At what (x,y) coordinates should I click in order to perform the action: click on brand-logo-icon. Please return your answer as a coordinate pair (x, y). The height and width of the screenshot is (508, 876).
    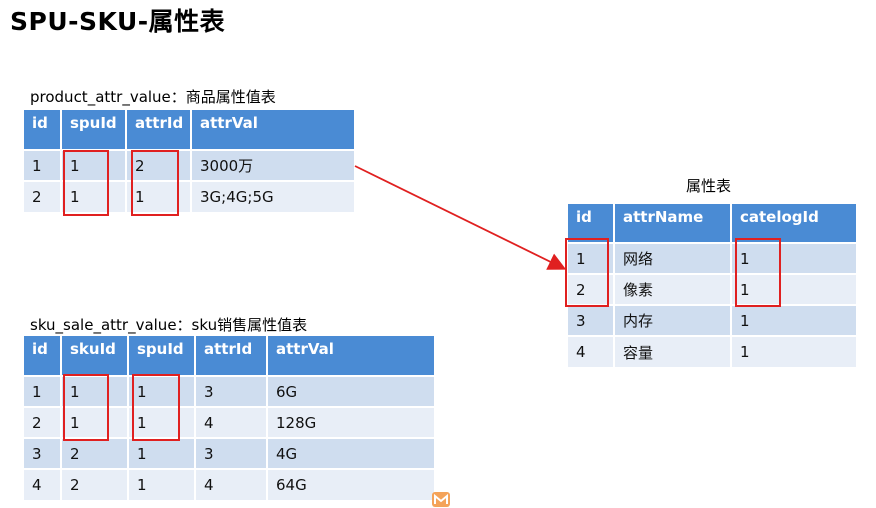
    Looking at the image, I should click on (441, 499).